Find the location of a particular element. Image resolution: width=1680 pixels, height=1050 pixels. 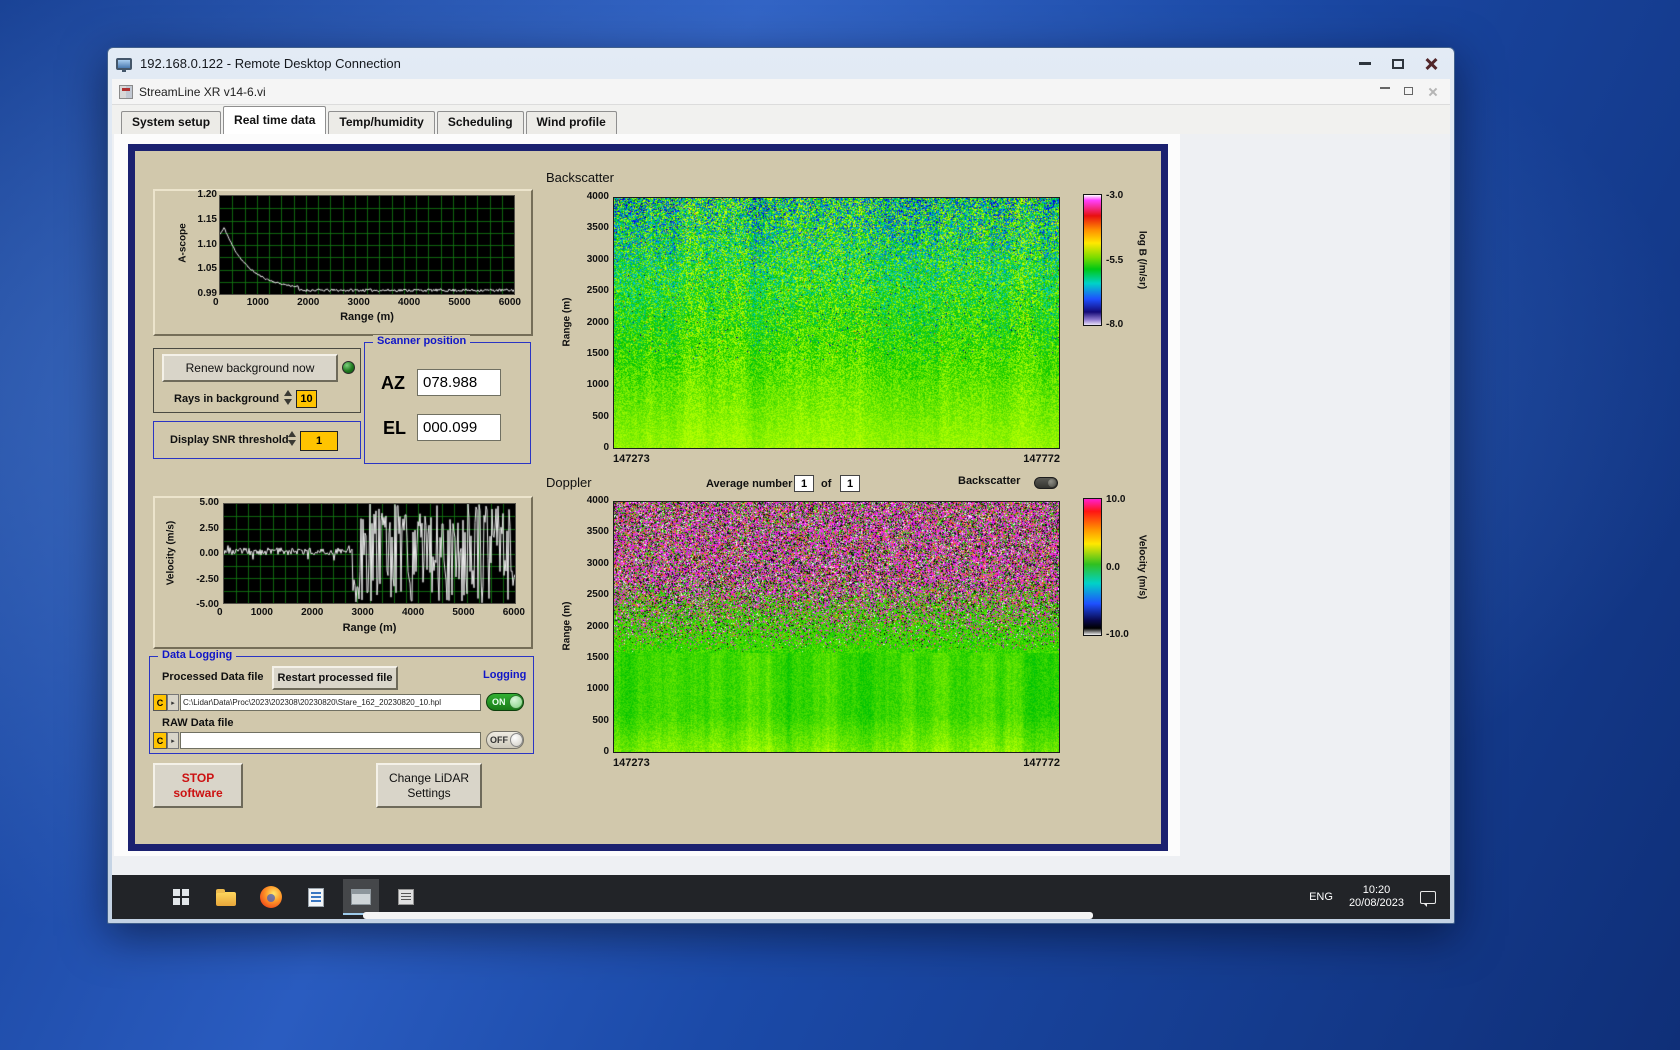

snr-spinner is located at coordinates (292, 438).